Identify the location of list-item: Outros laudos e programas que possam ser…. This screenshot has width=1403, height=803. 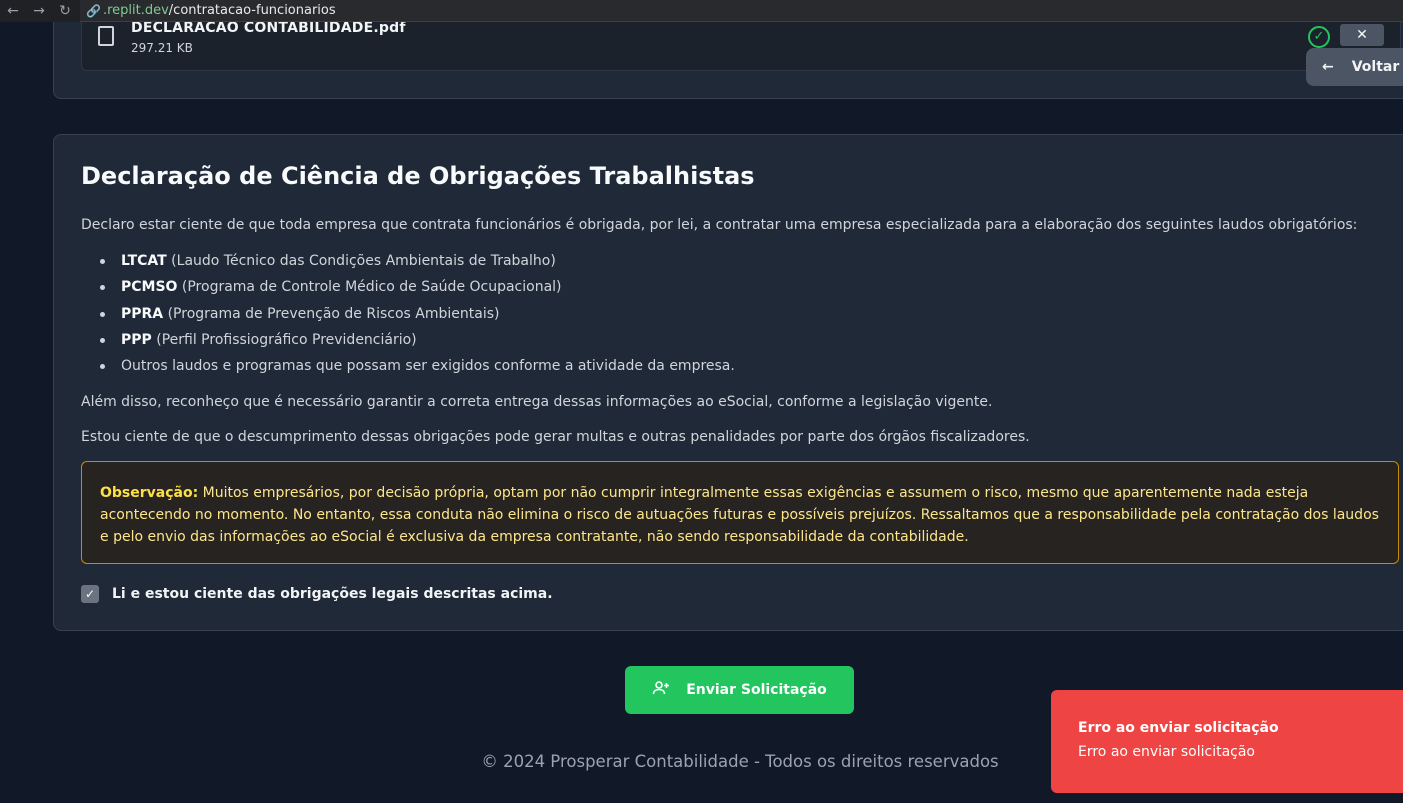
(408, 369).